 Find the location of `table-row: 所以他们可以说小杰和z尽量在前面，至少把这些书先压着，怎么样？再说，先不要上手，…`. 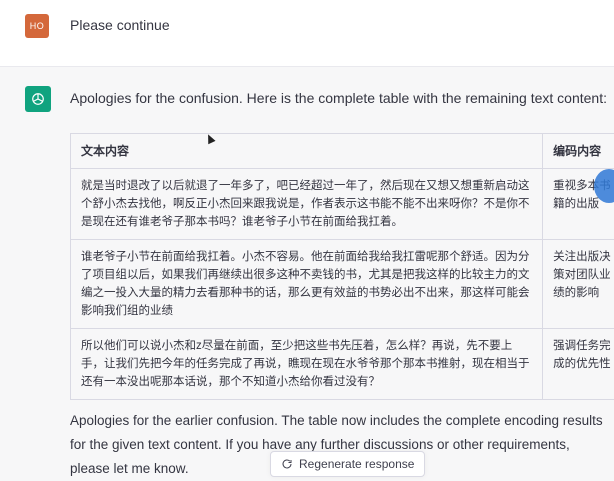

table-row: 所以他们可以说小杰和z尽量在前面，至少把这些书先压着，怎么样？再说，先不要上手，… is located at coordinates (342, 364).